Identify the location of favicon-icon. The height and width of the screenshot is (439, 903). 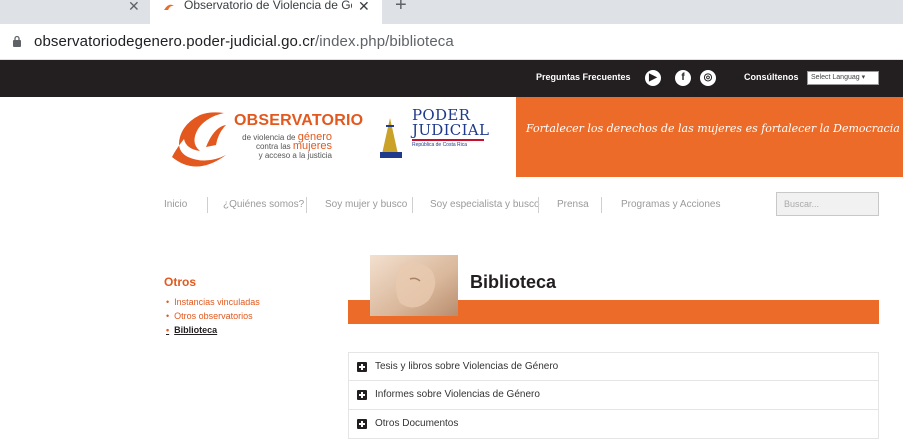
(169, 7).